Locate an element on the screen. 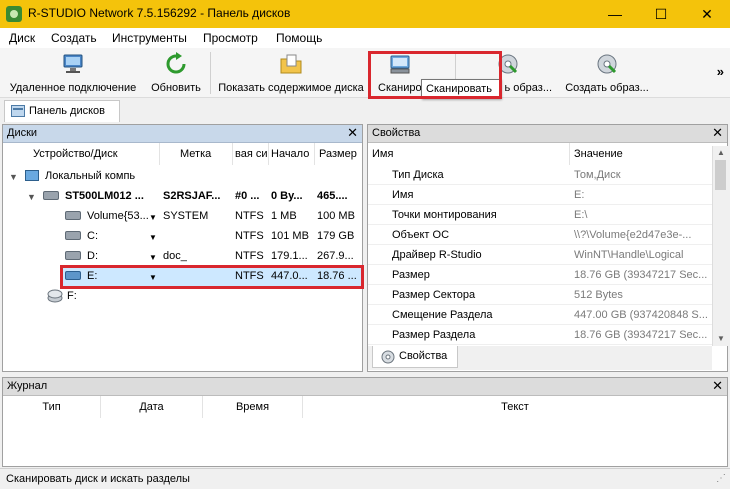 This screenshot has width=730, height=489. show-disk-contents-label: Показать содержимое диска is located at coordinates (291, 88).